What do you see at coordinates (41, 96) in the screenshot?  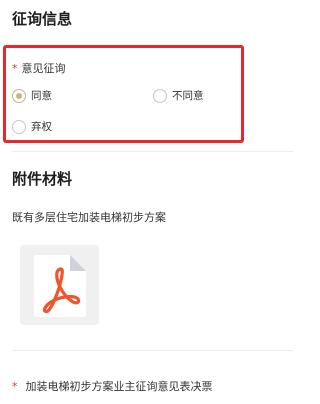 I see `radio-label: 同意` at bounding box center [41, 96].